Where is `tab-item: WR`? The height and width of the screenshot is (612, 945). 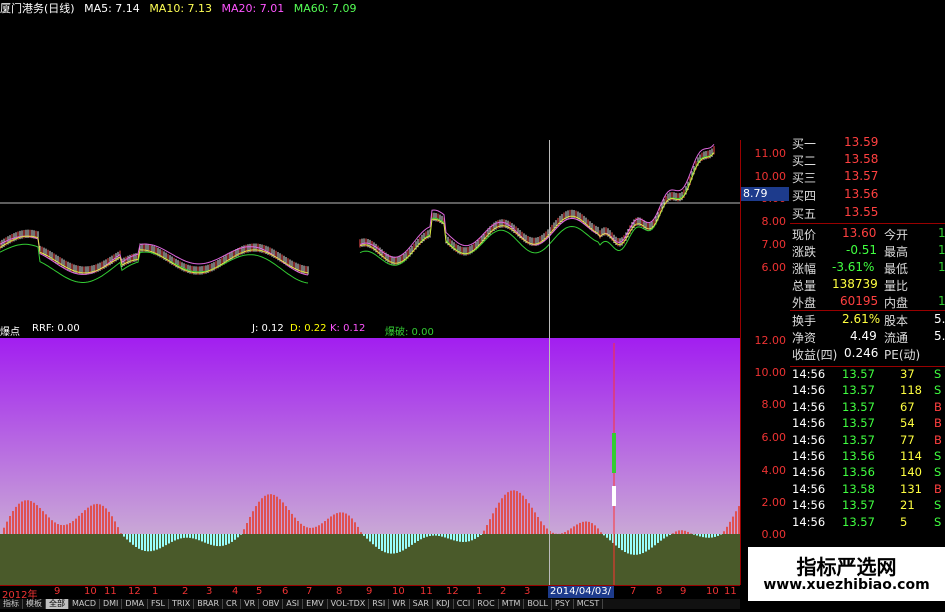 tab-item: WR is located at coordinates (399, 604).